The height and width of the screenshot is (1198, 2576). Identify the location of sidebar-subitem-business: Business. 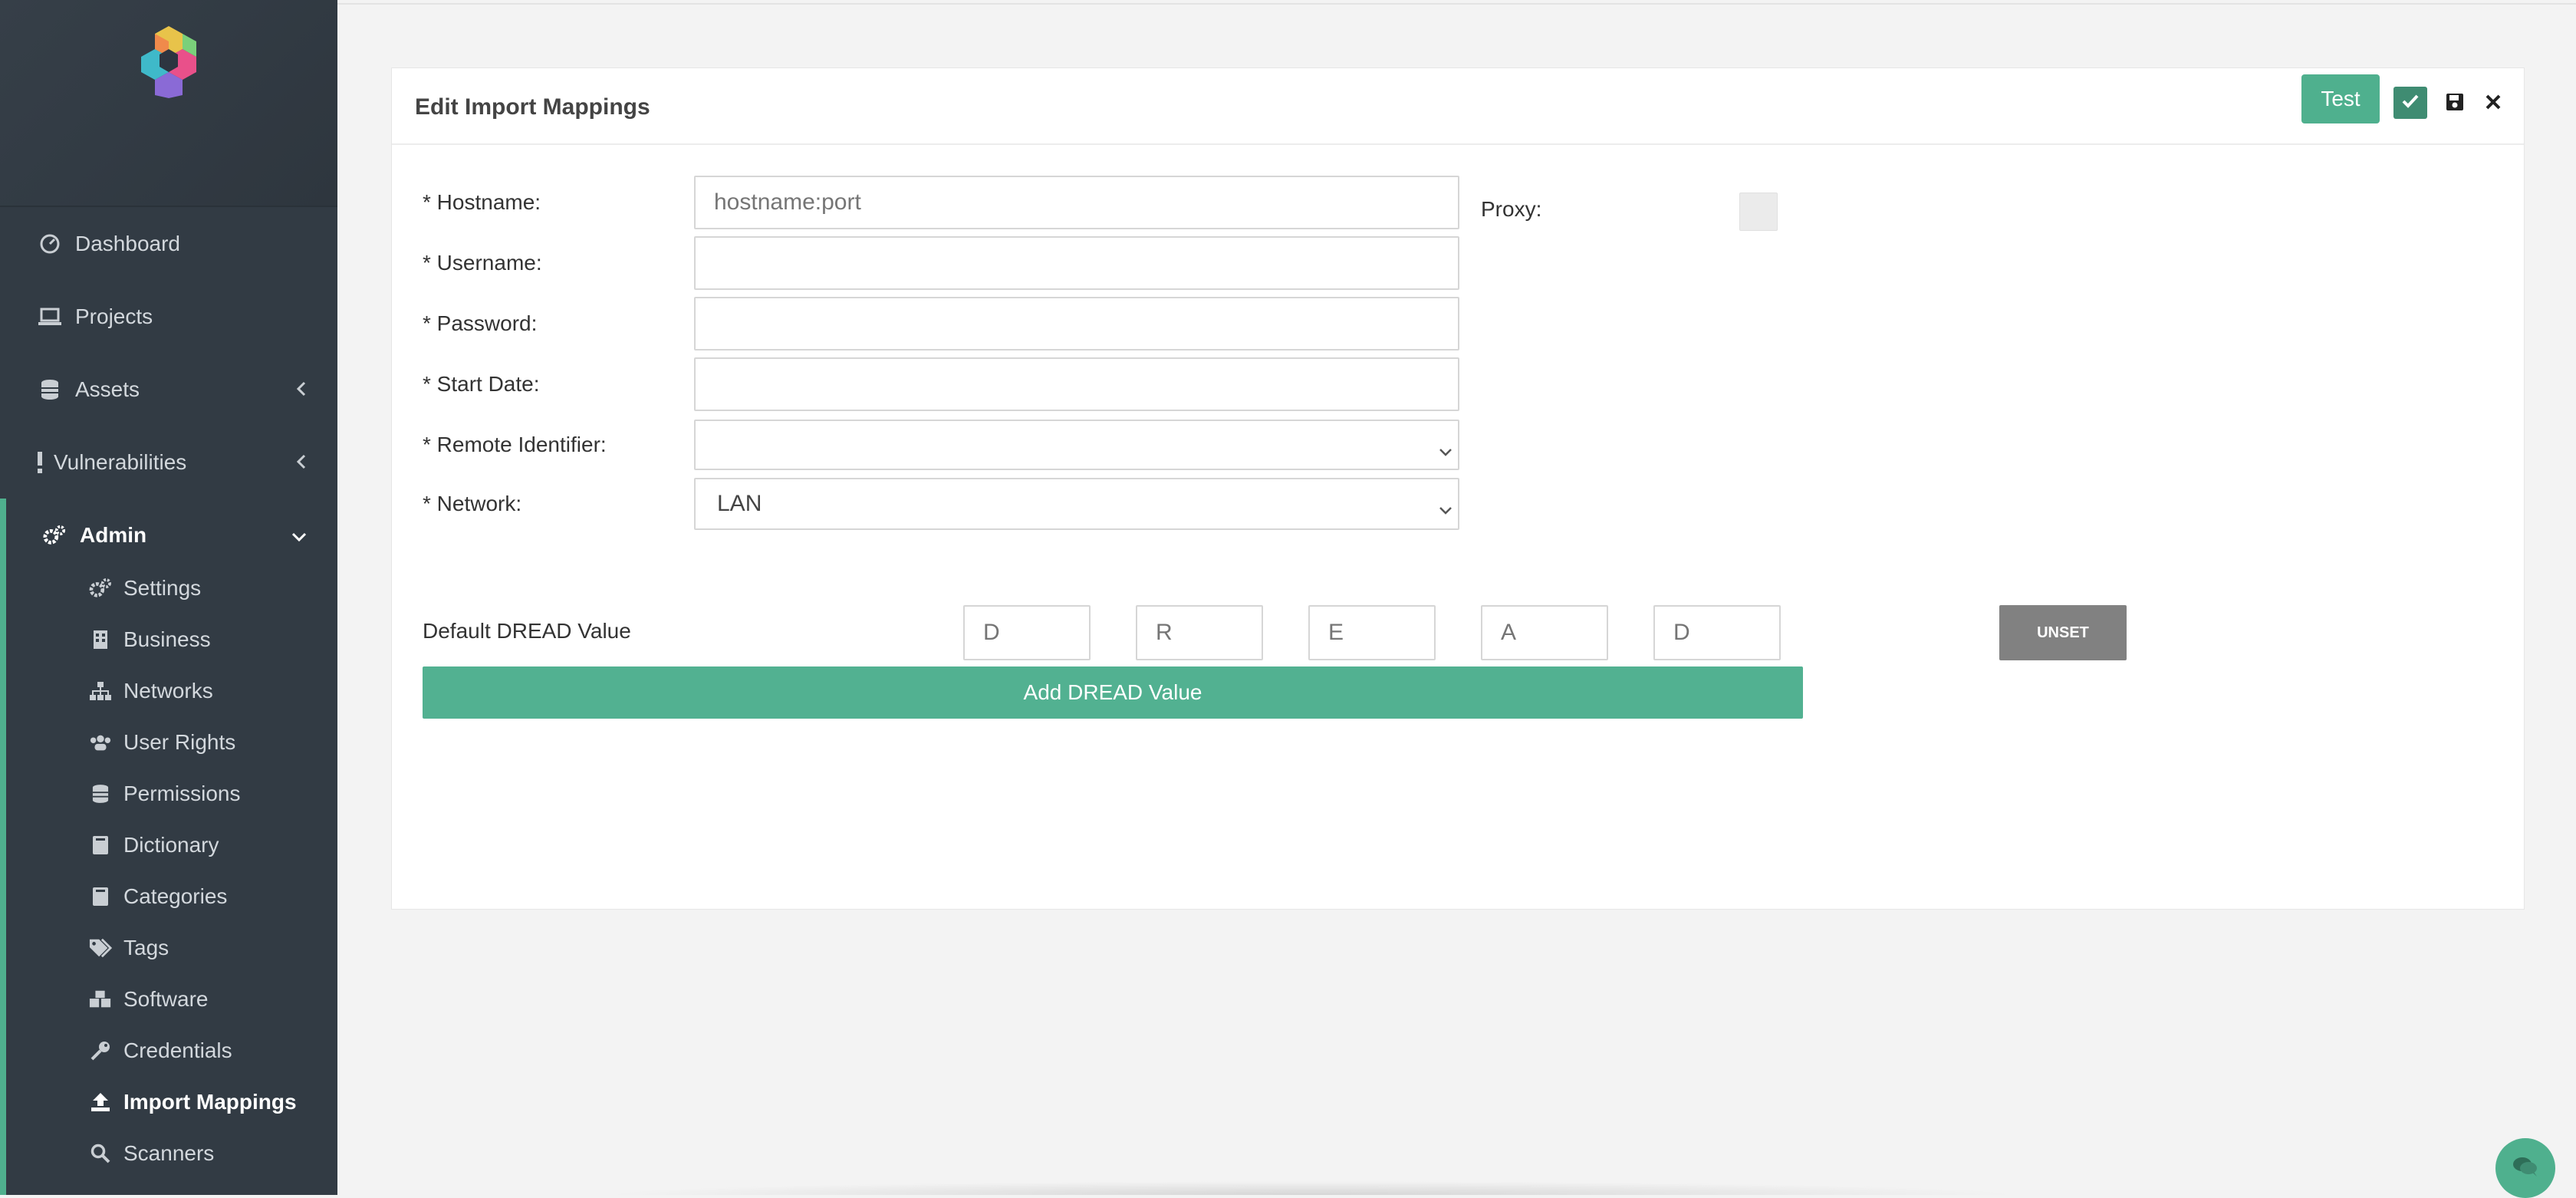
(171, 639).